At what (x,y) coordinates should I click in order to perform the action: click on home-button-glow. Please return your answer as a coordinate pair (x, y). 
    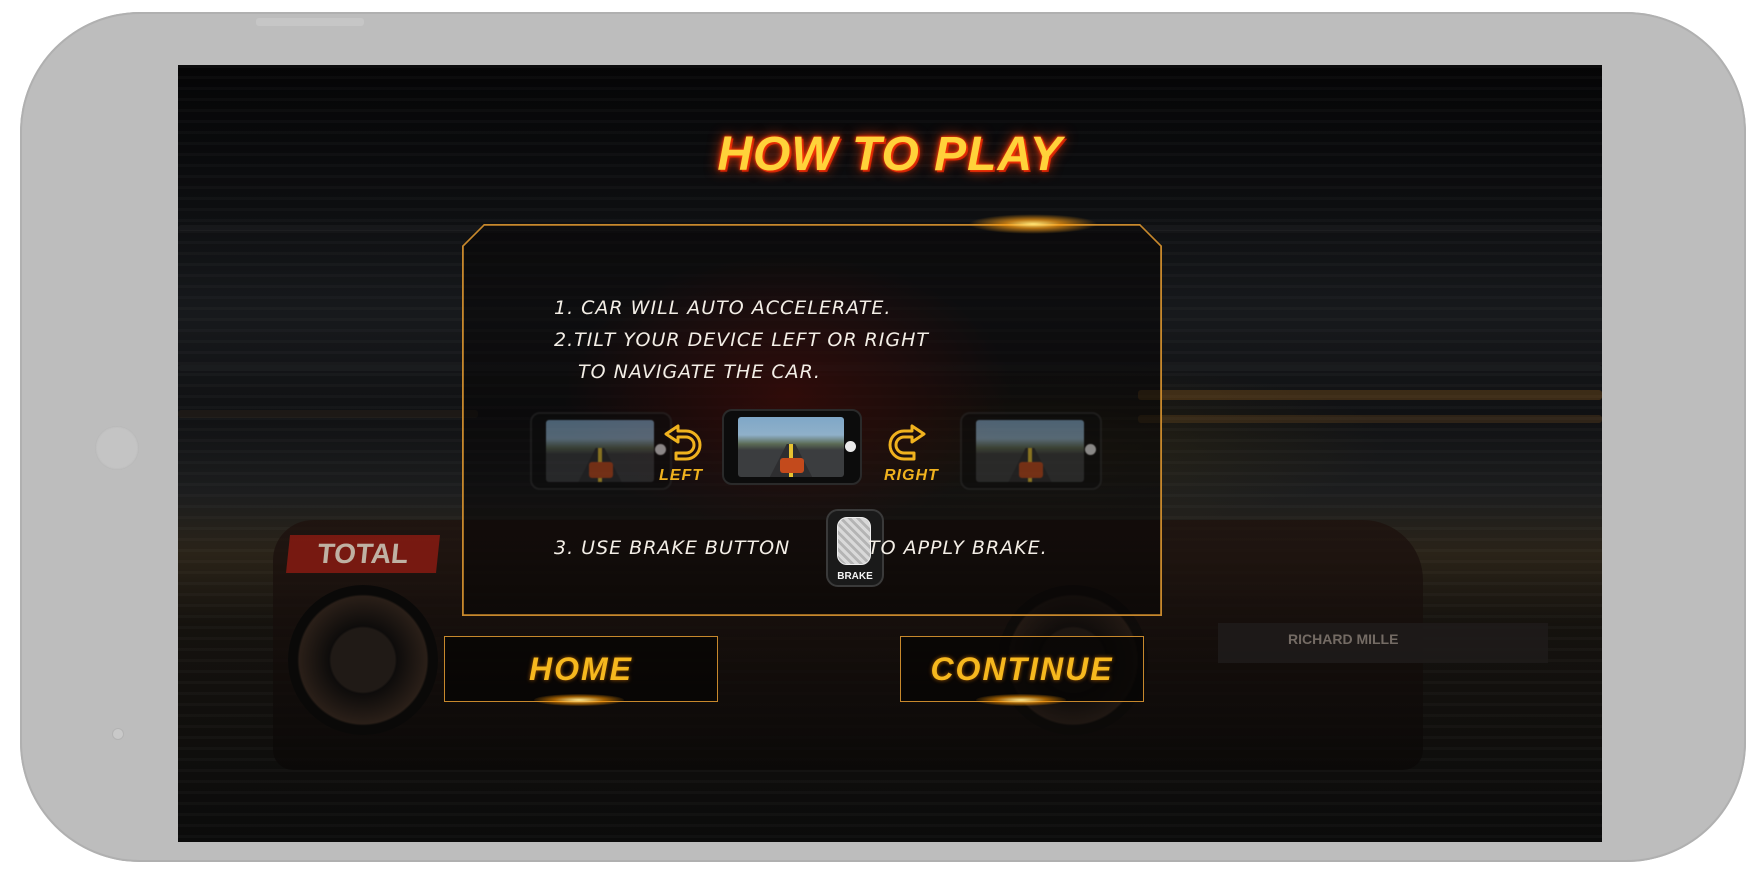
    Looking at the image, I should click on (579, 700).